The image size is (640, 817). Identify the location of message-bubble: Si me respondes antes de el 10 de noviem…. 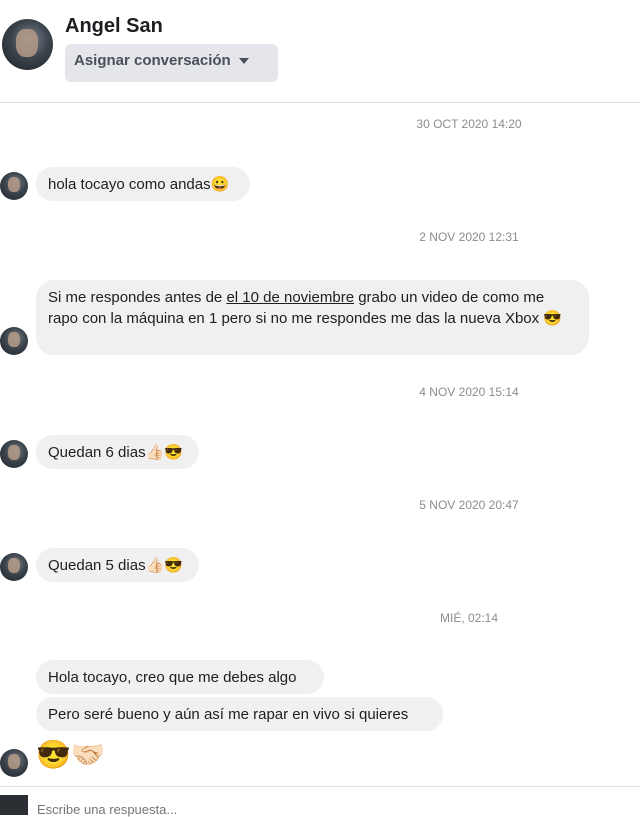
(312, 317).